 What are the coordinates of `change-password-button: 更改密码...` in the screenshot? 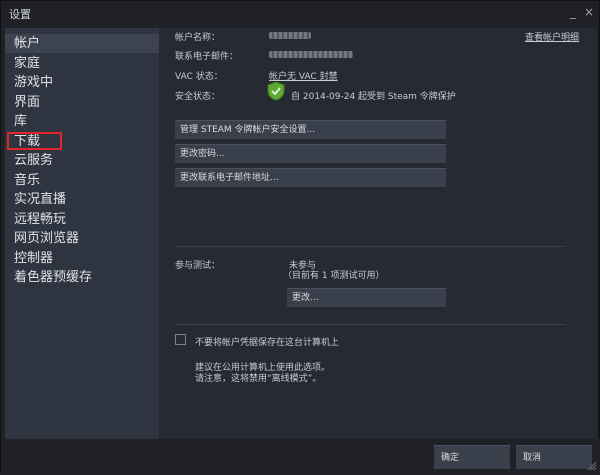 It's located at (310, 153).